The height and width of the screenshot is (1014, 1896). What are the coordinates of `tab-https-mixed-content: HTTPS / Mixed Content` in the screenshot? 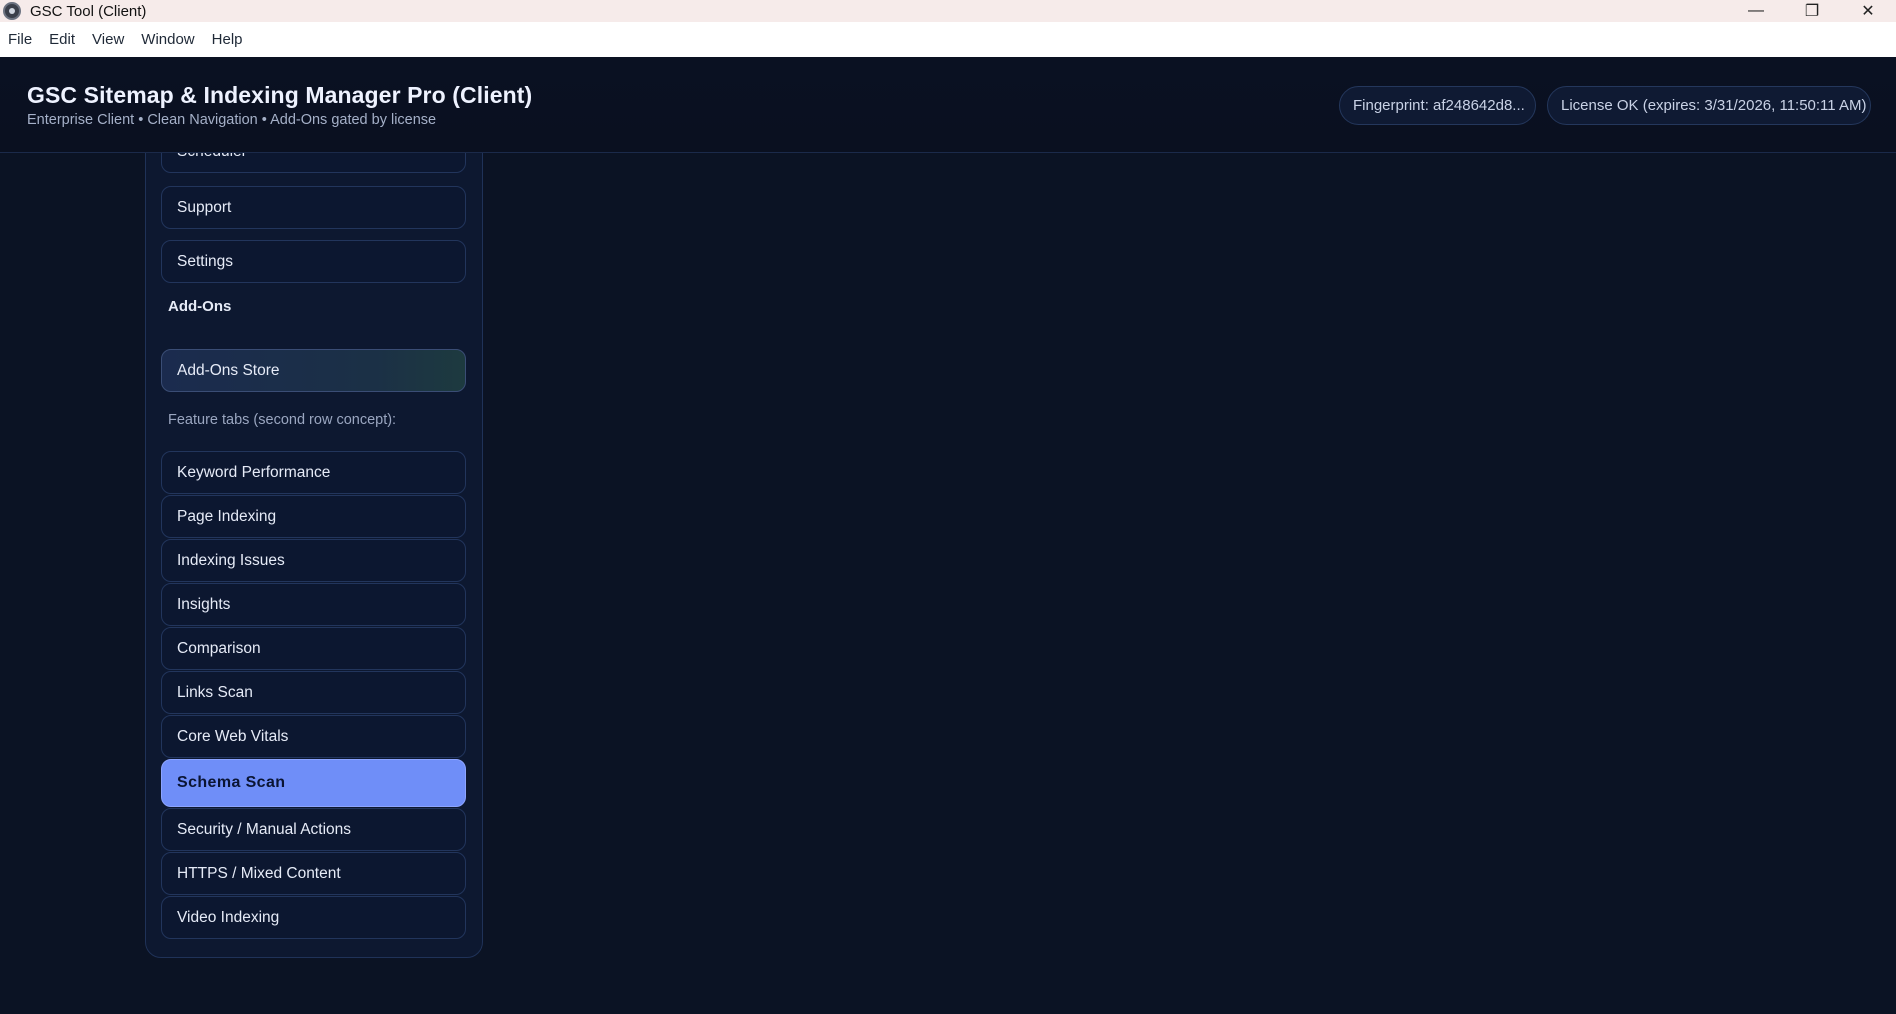 It's located at (313, 873).